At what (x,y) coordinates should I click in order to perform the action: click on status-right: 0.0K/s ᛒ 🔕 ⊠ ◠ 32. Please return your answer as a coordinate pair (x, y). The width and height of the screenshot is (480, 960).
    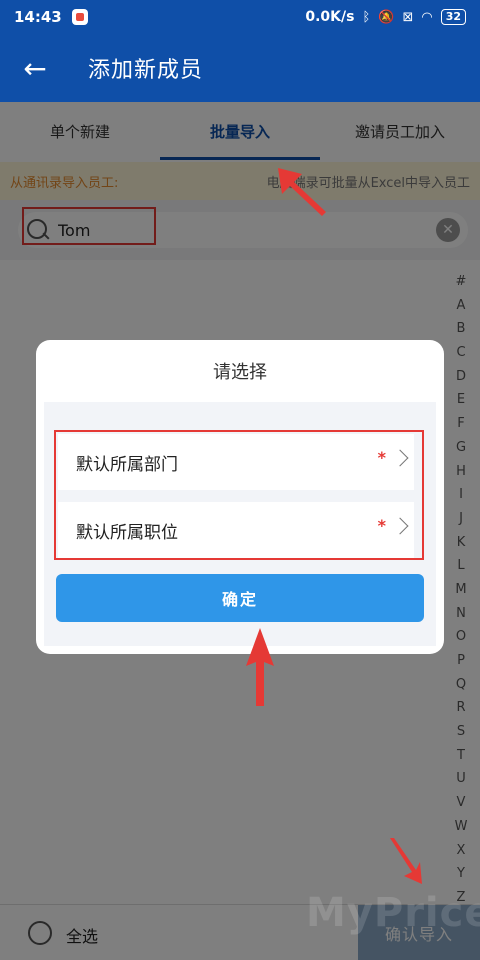
    Looking at the image, I should click on (385, 17).